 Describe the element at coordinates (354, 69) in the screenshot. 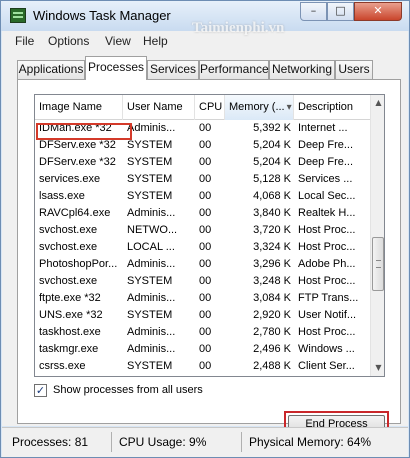

I see `tab-users: Users` at that location.